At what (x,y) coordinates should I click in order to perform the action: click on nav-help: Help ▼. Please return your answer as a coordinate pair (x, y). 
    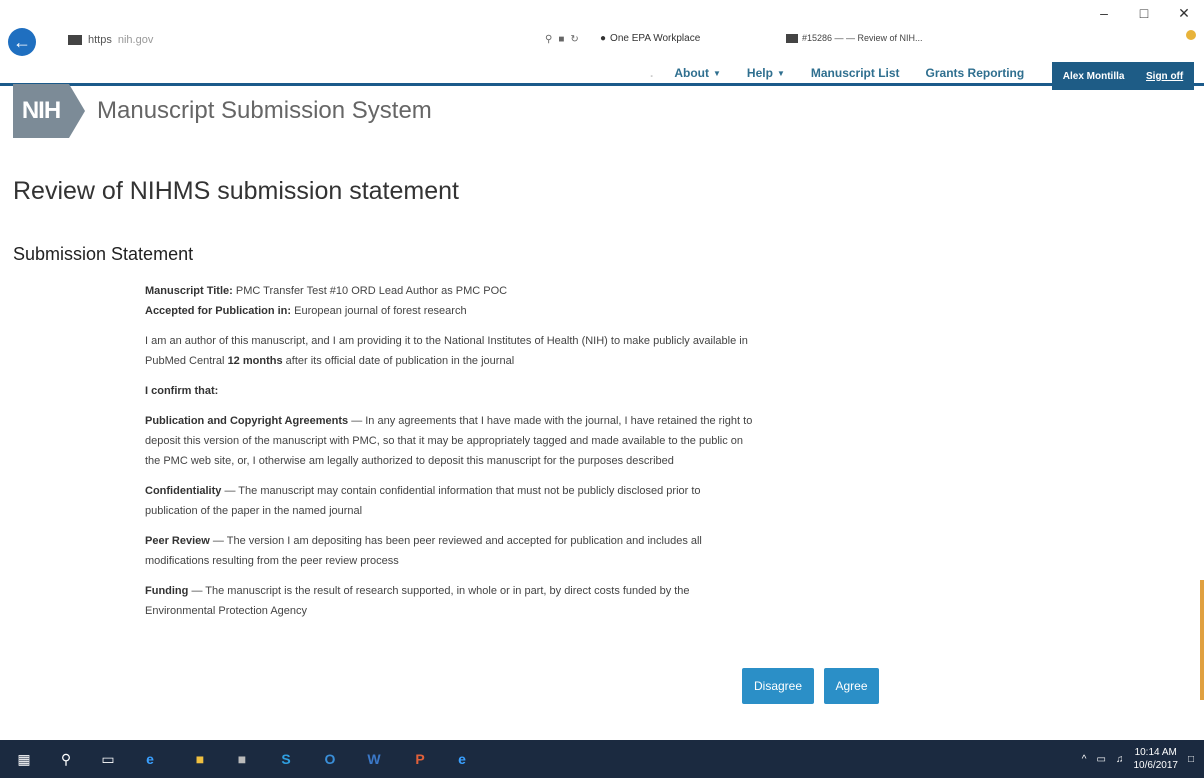
    Looking at the image, I should click on (766, 73).